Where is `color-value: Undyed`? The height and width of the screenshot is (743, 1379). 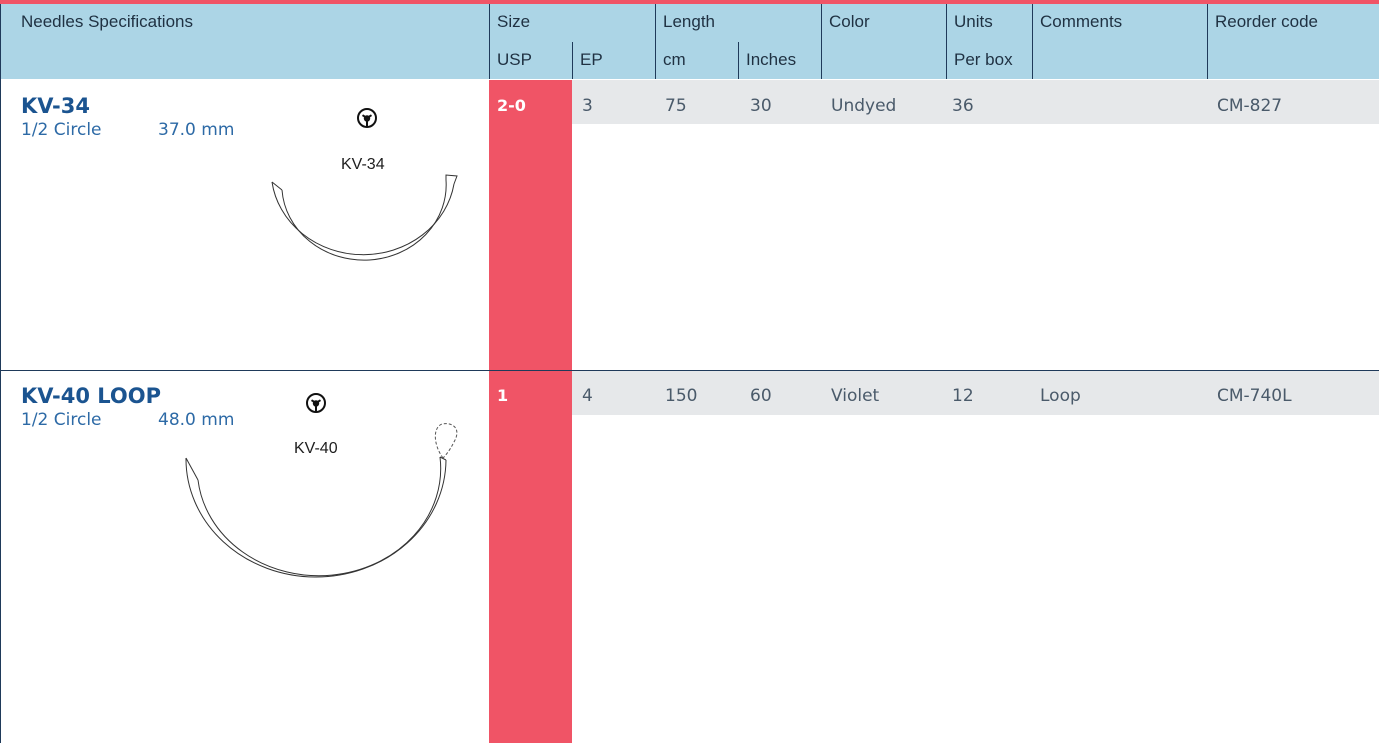
color-value: Undyed is located at coordinates (864, 106).